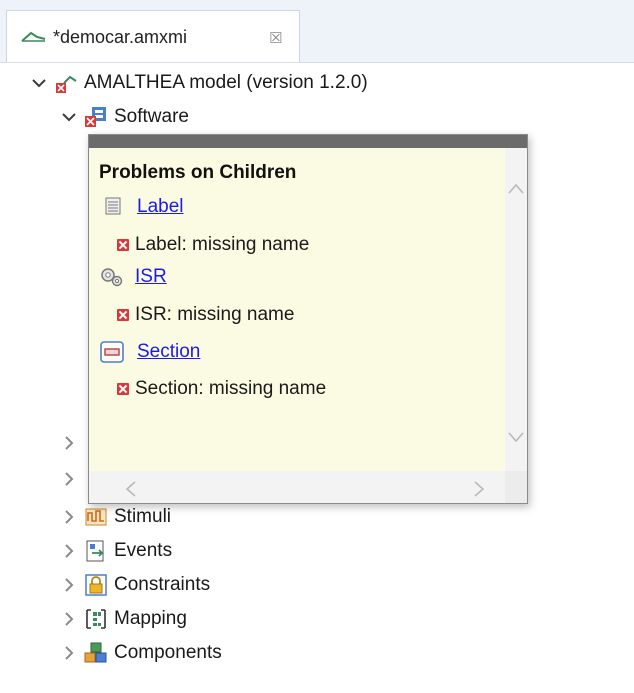 This screenshot has width=634, height=693. Describe the element at coordinates (96, 619) in the screenshot. I see `mapping-icon` at that location.